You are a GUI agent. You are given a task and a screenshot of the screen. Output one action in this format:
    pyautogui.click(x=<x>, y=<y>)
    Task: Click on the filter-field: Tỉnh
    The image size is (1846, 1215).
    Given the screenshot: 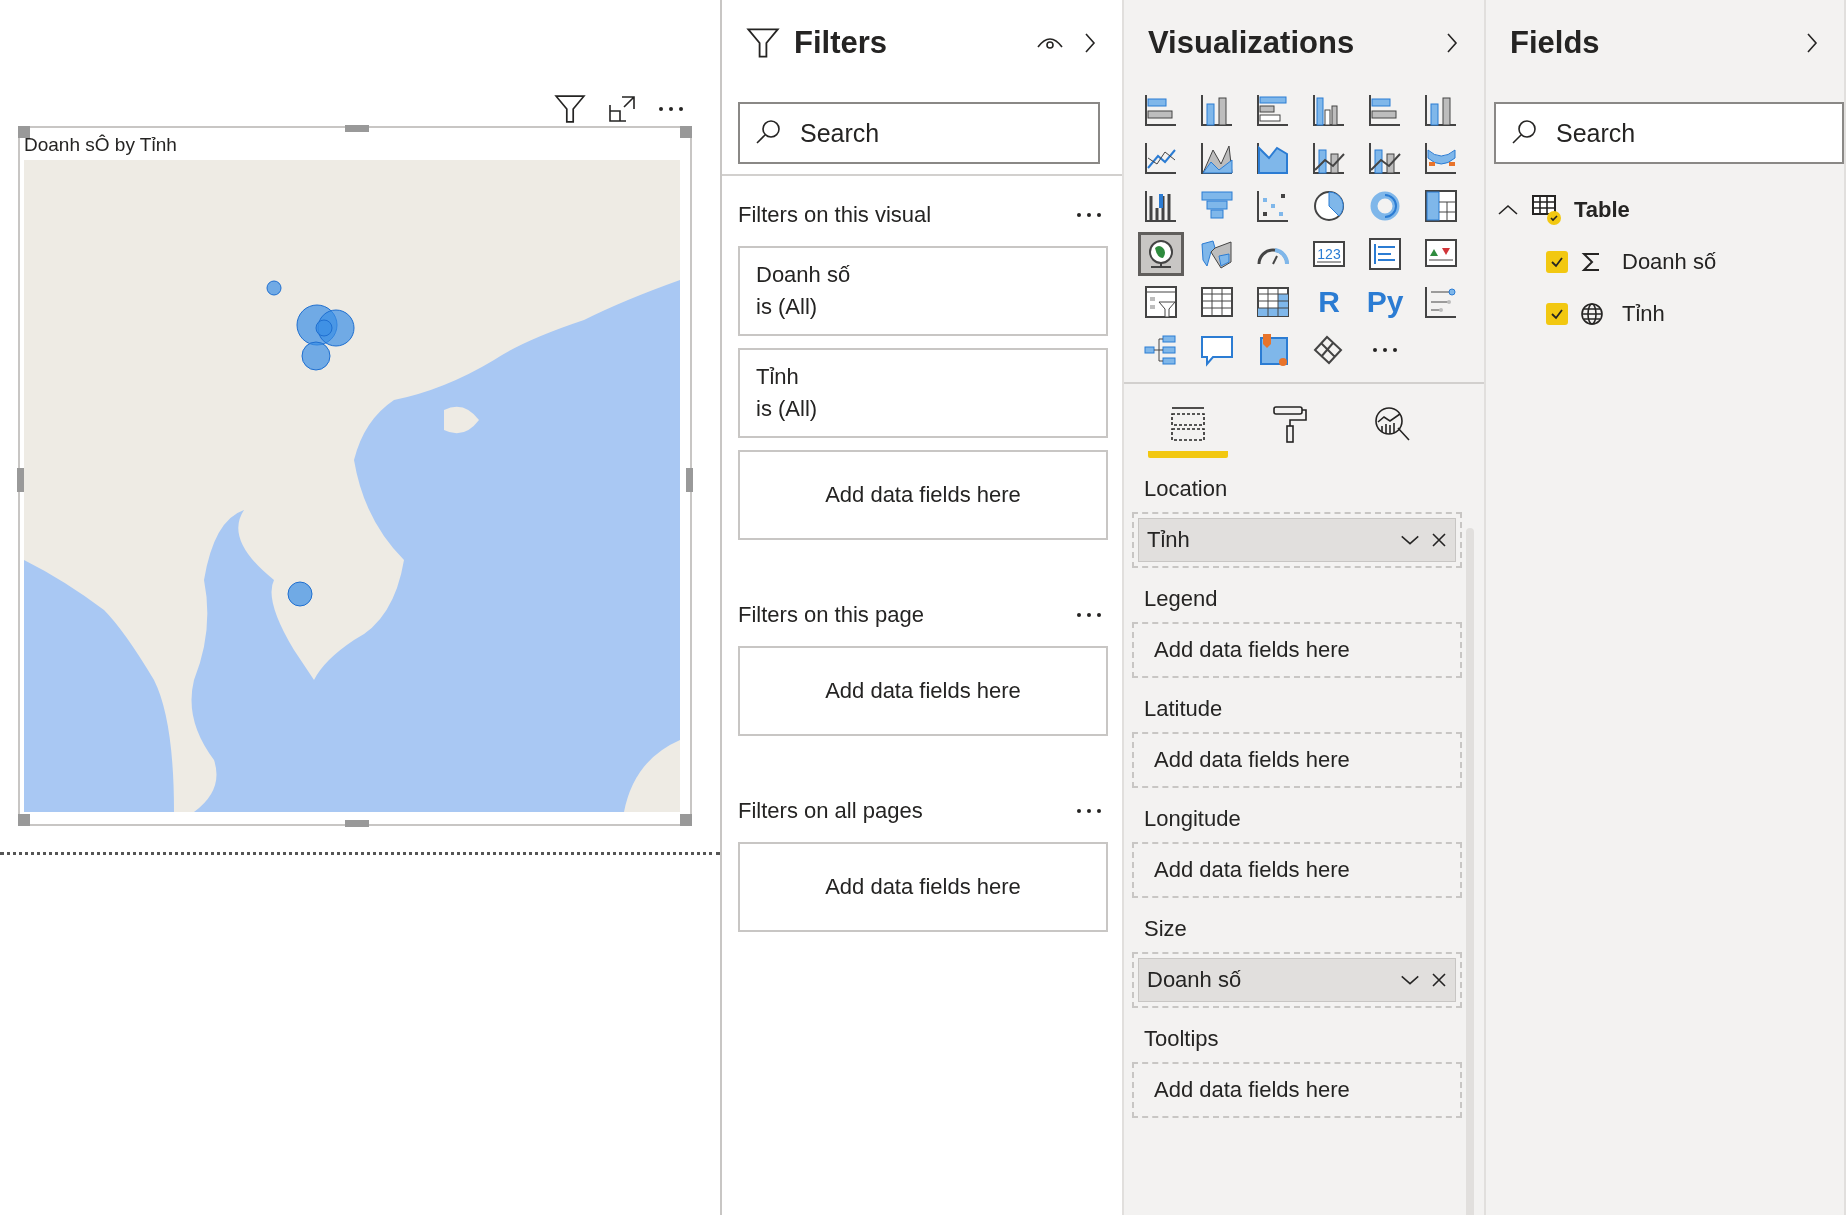 What is the action you would take?
    pyautogui.click(x=777, y=377)
    